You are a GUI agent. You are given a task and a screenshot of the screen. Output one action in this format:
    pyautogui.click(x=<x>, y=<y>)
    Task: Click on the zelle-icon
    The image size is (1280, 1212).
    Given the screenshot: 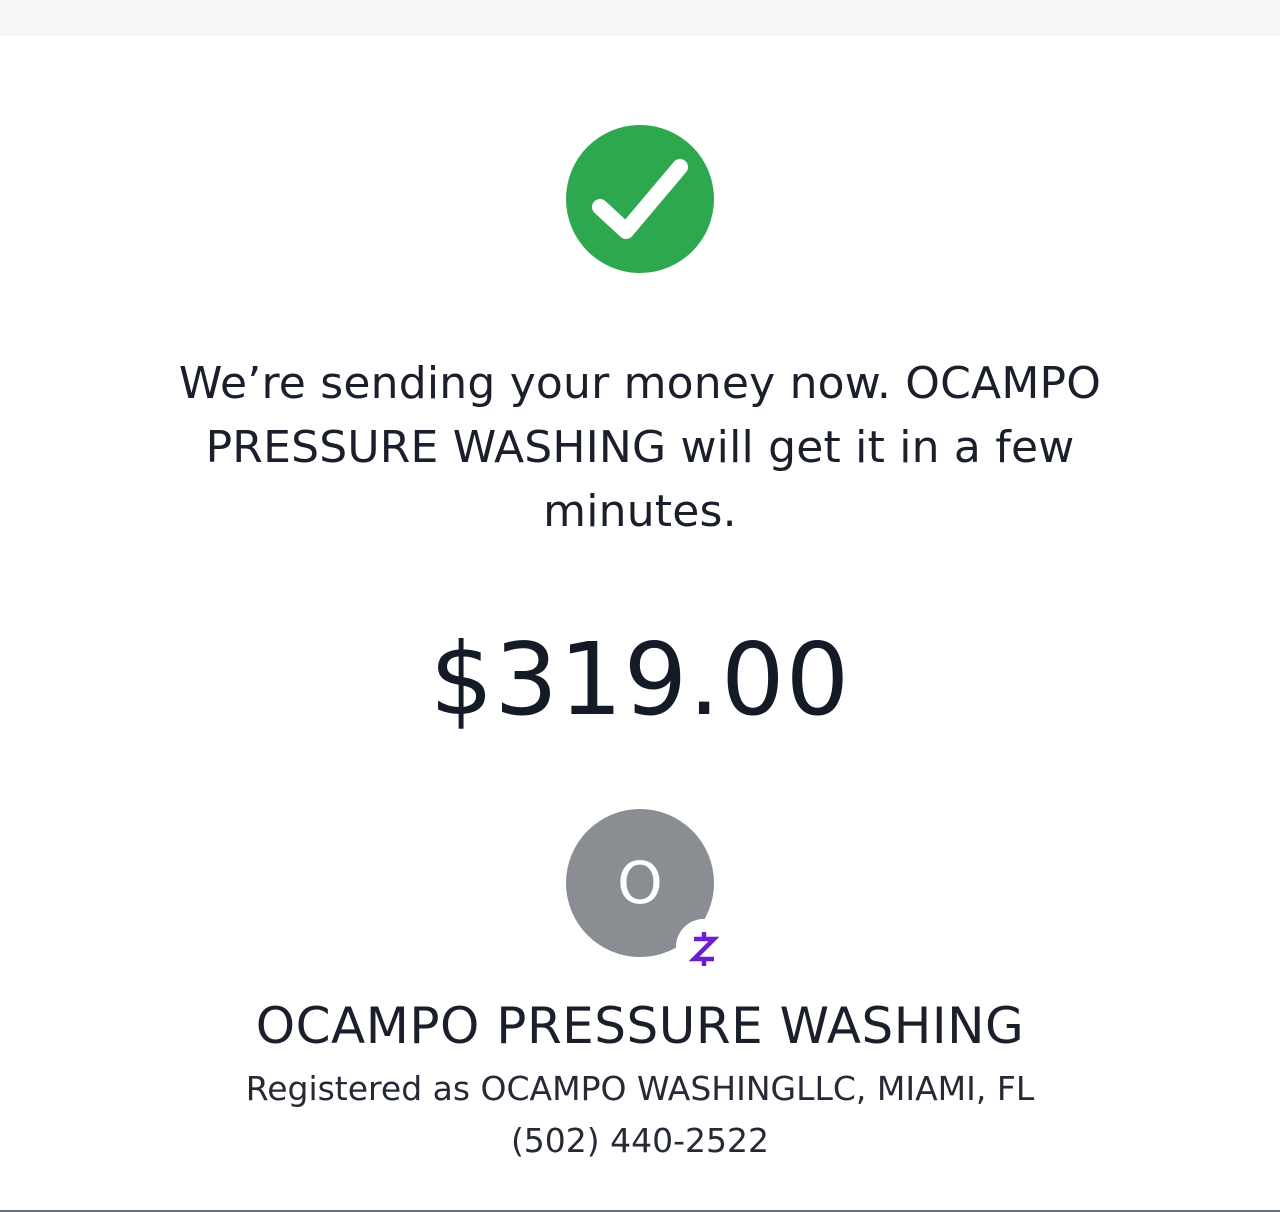 What is the action you would take?
    pyautogui.click(x=704, y=947)
    